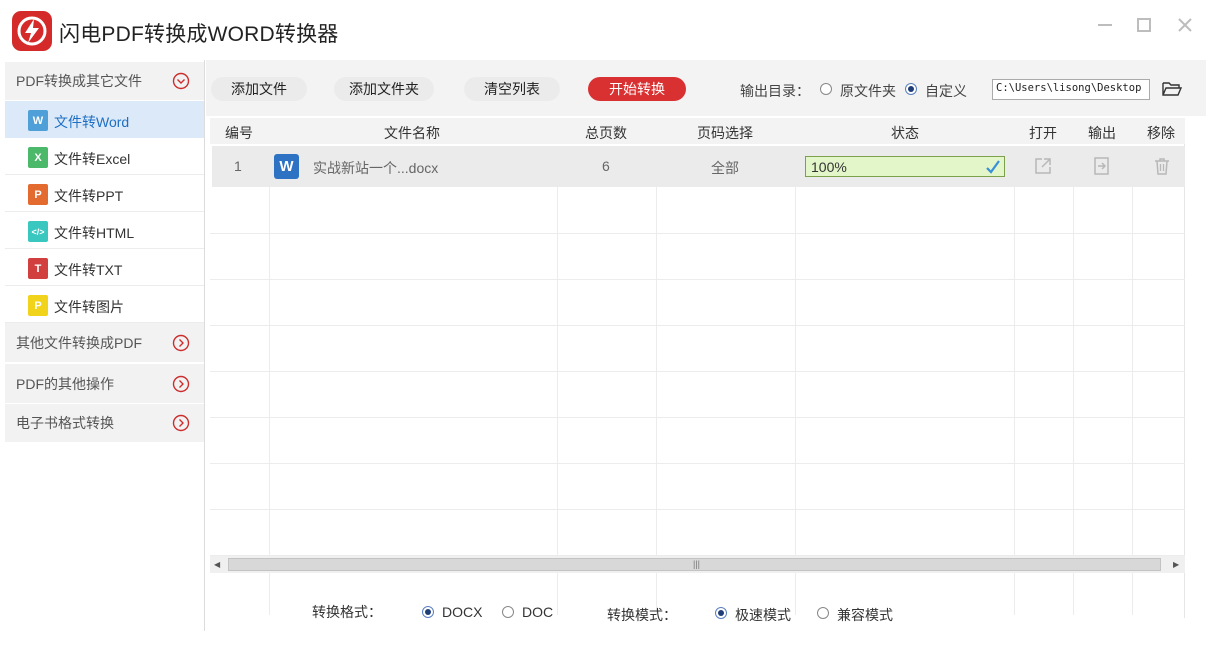 This screenshot has width=1206, height=646. Describe the element at coordinates (721, 613) in the screenshot. I see `mode-fast-radio` at that location.